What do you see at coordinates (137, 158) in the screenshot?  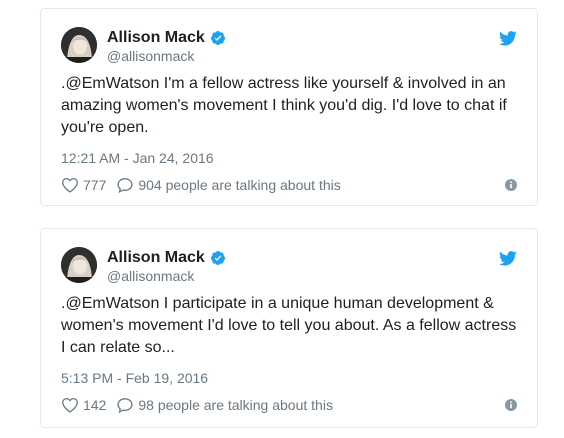 I see `tweet-timestamp: 12:21 AM - Jan 24, 2016` at bounding box center [137, 158].